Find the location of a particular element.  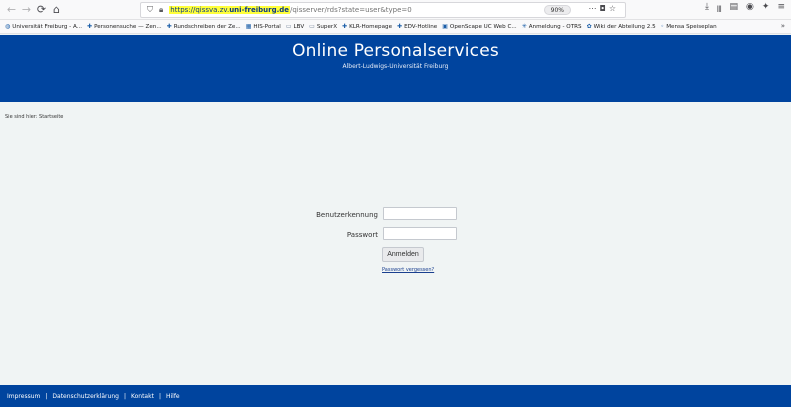

password-input is located at coordinates (420, 233).